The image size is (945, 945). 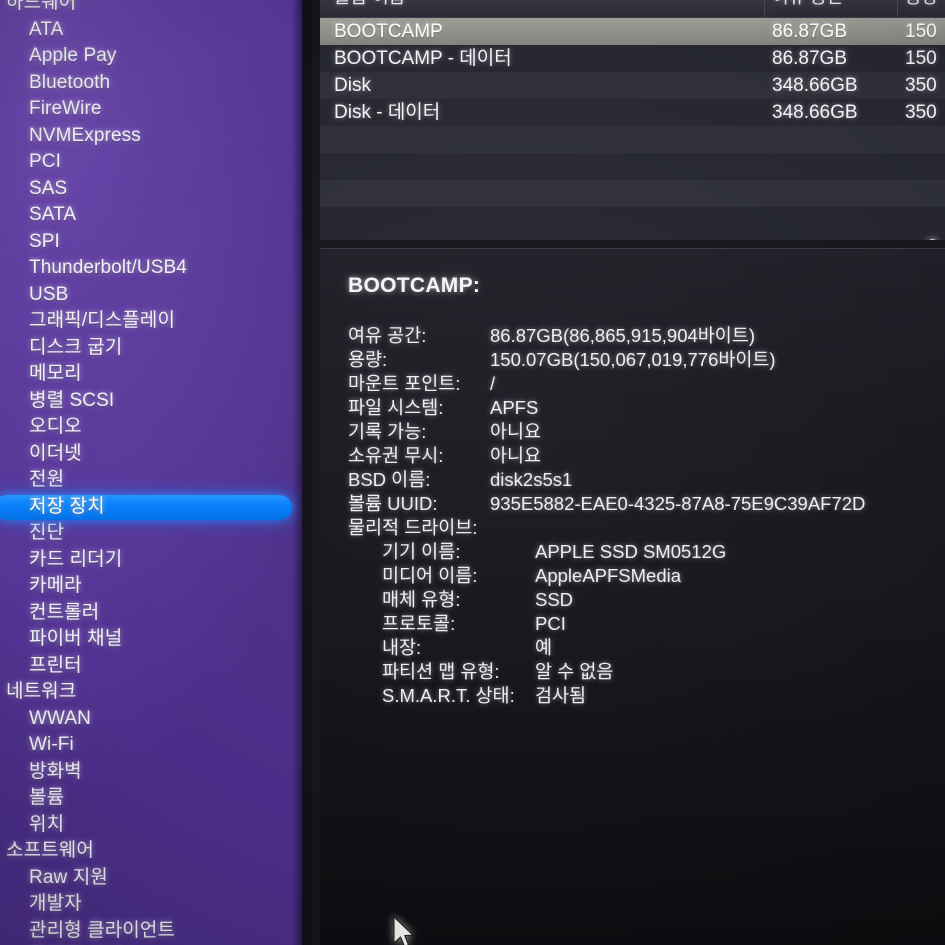 What do you see at coordinates (493, 383) in the screenshot?
I see `detail-value: /` at bounding box center [493, 383].